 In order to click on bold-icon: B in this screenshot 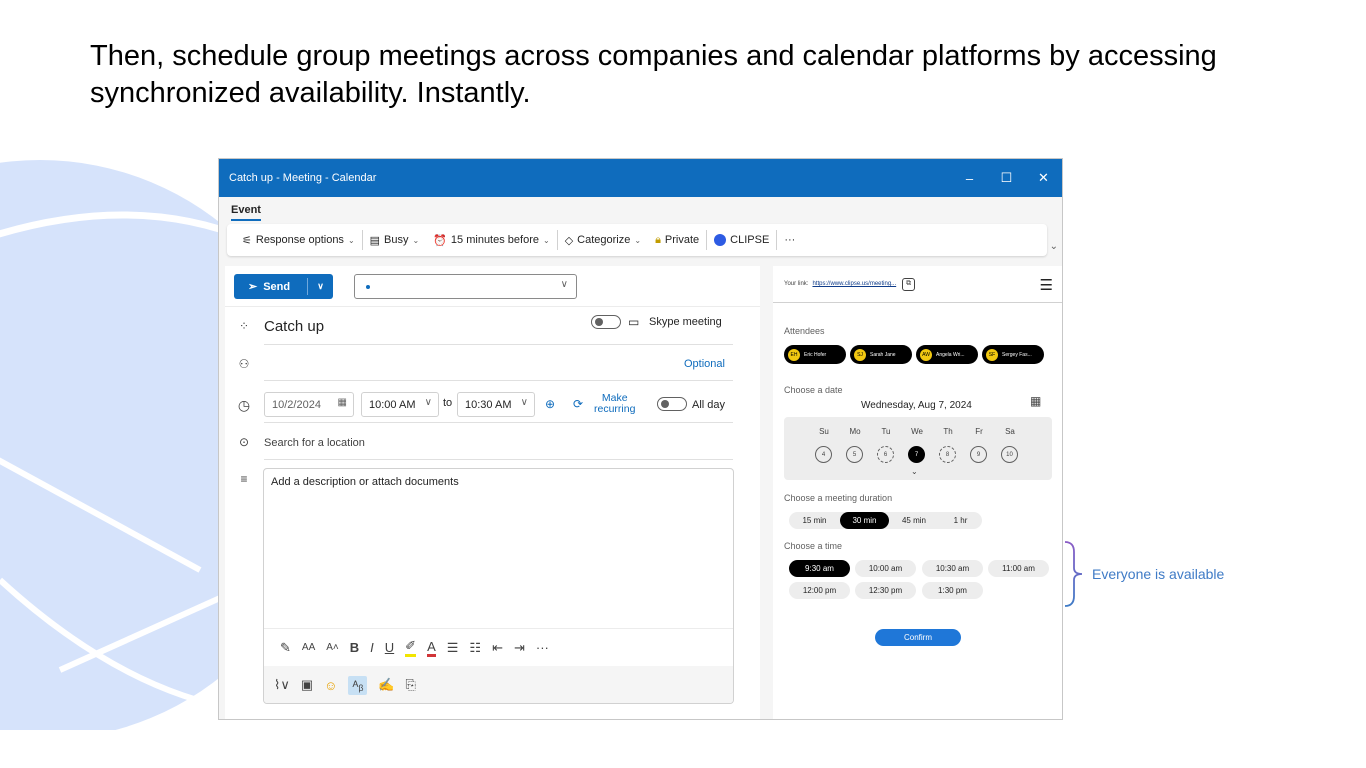, I will do `click(354, 647)`.